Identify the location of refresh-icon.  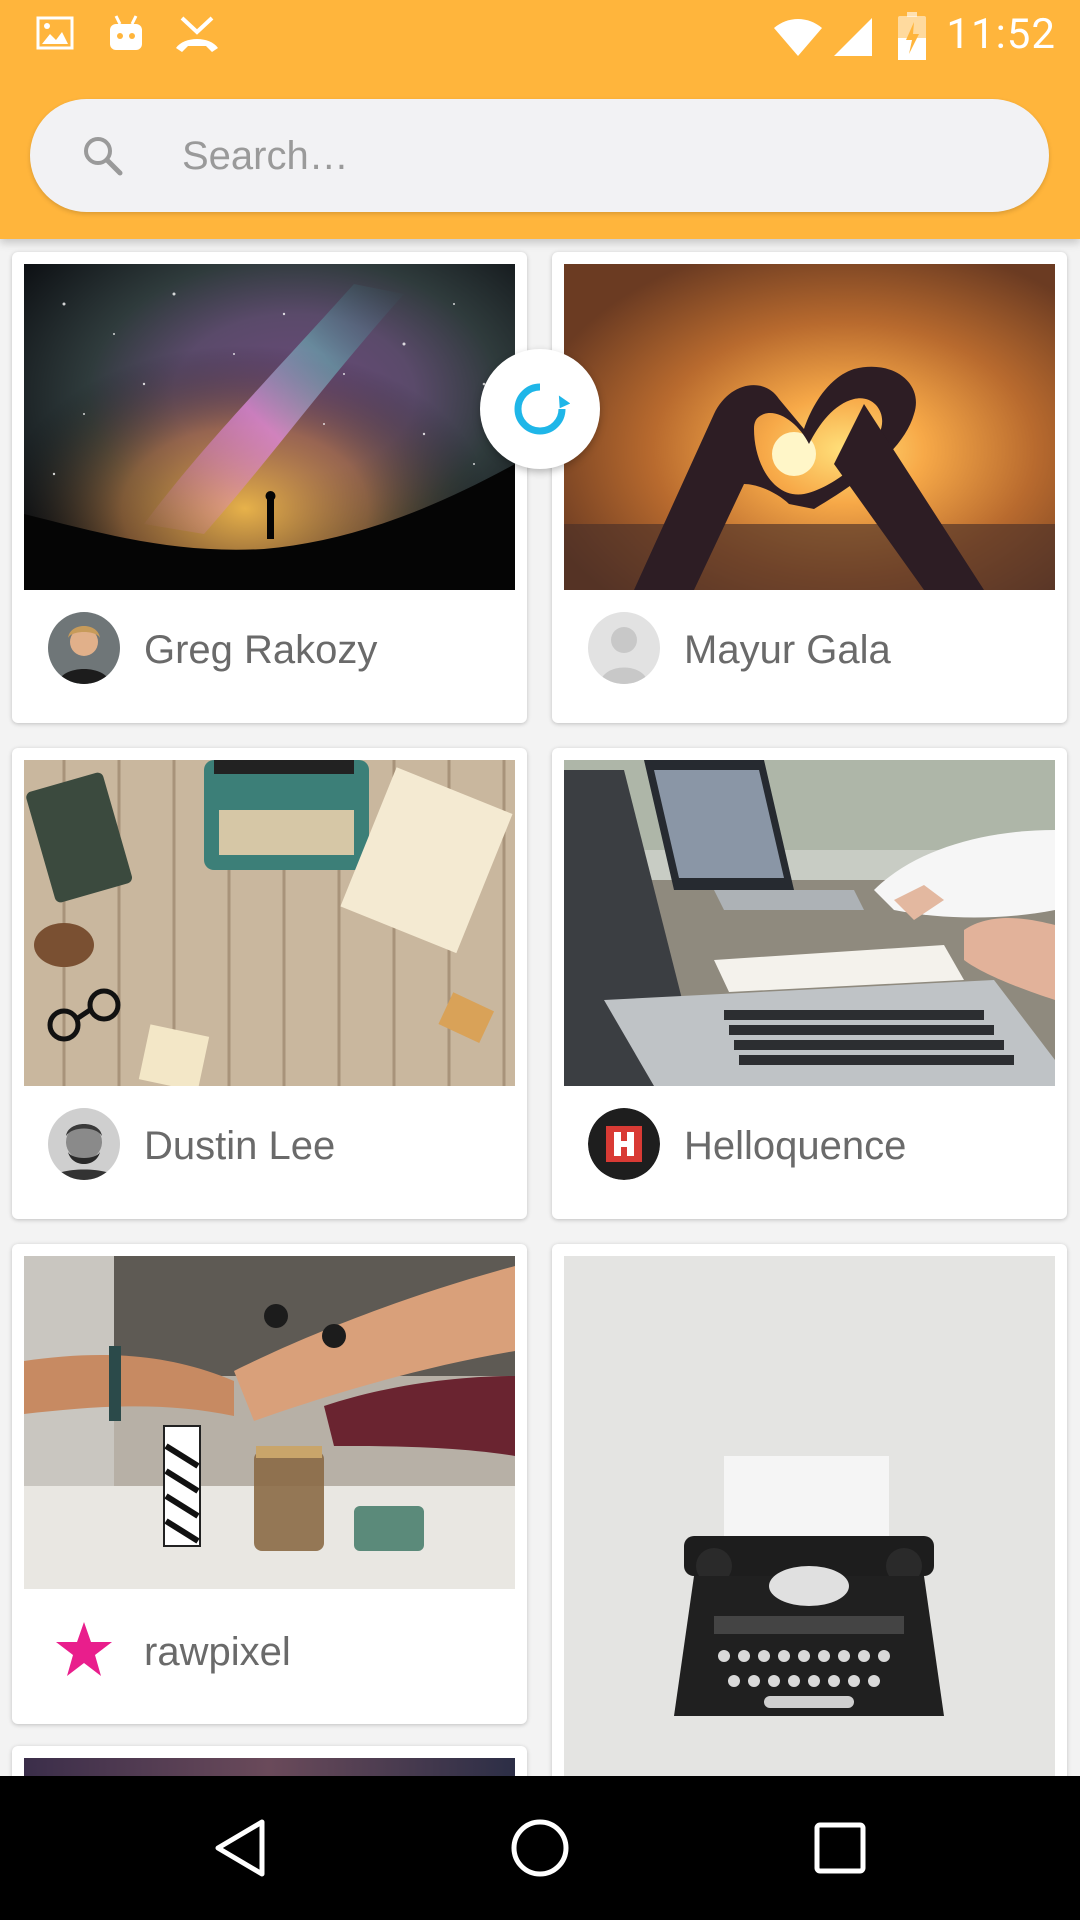
(542, 409).